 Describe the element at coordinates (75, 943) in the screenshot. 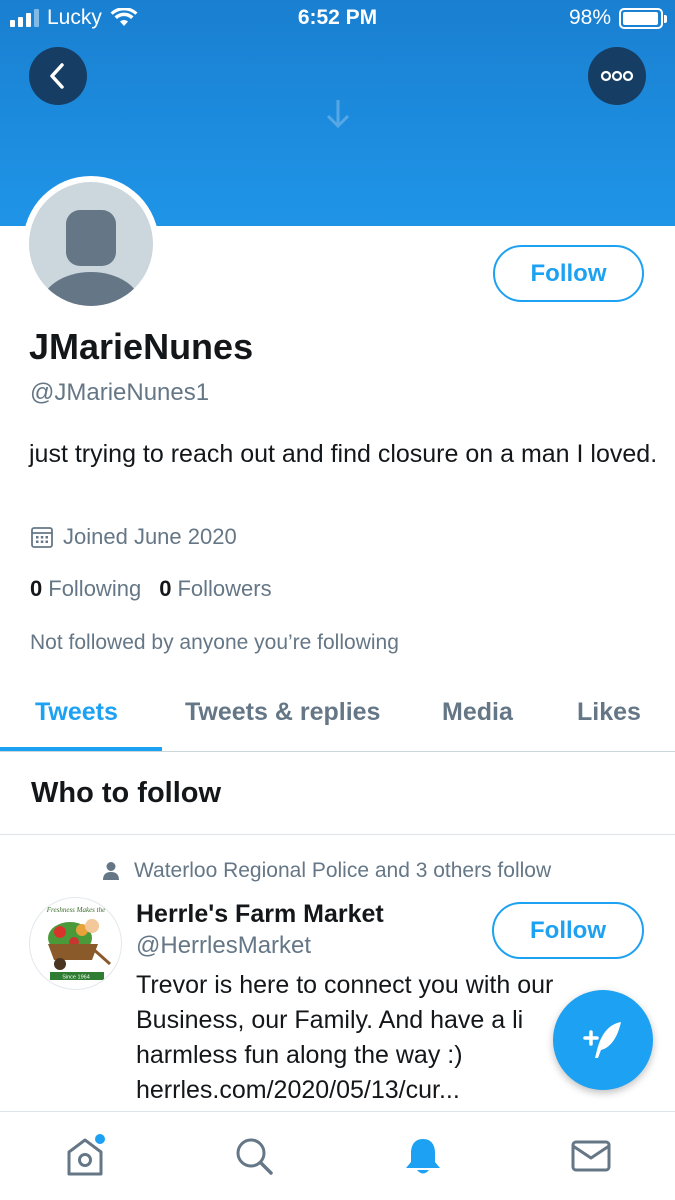

I see `suggestion-avatar: Freshness Makes the Since 1964` at that location.